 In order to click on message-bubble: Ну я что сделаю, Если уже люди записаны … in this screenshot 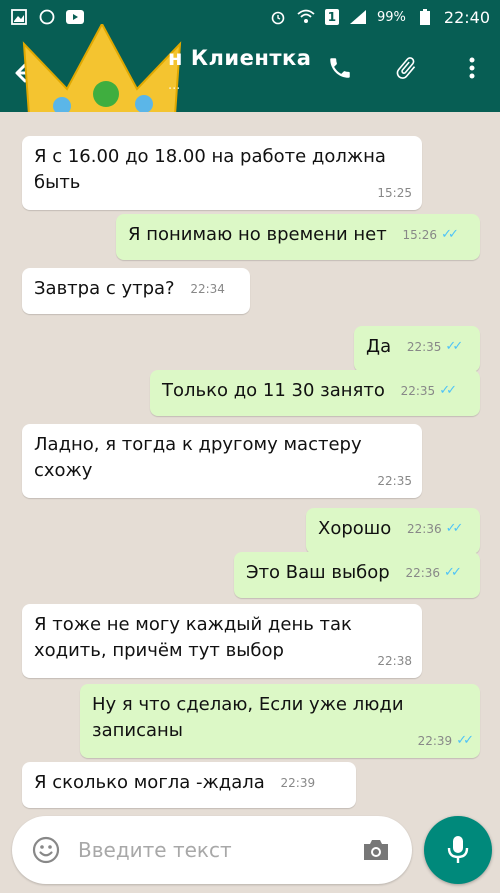, I will do `click(280, 721)`.